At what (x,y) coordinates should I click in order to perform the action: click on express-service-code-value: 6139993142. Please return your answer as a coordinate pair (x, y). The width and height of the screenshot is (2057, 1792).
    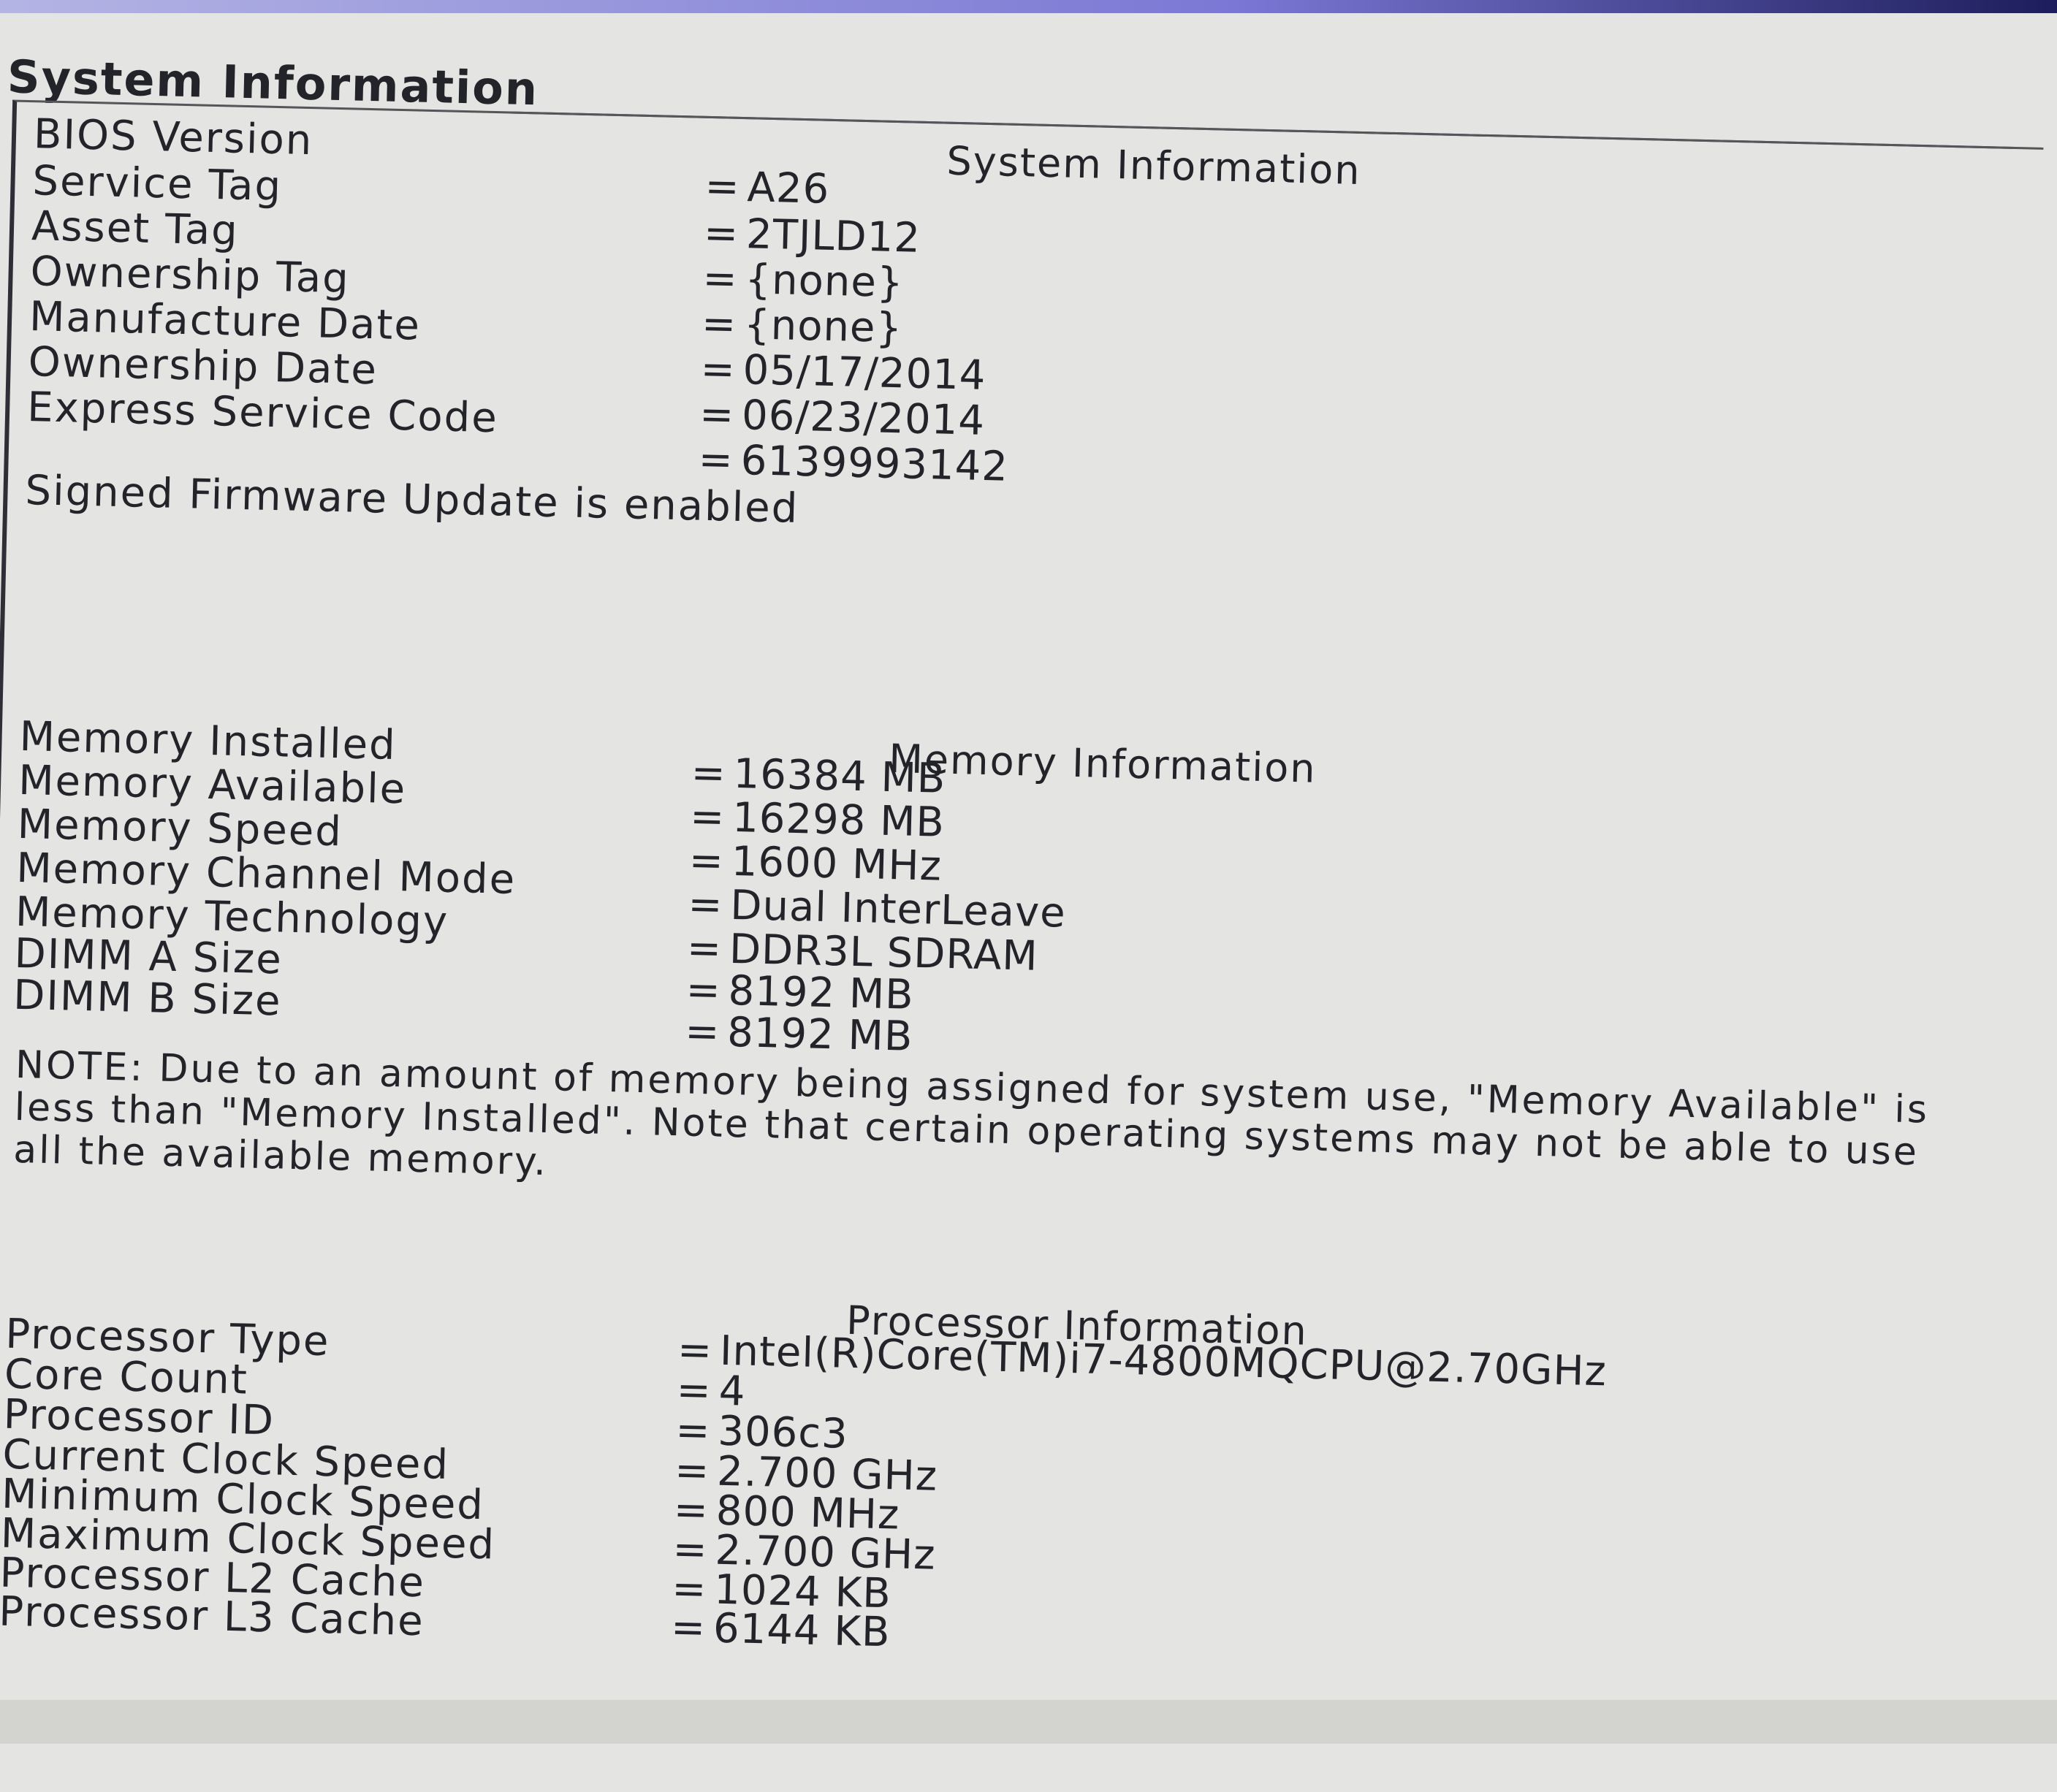
    Looking at the image, I should click on (874, 464).